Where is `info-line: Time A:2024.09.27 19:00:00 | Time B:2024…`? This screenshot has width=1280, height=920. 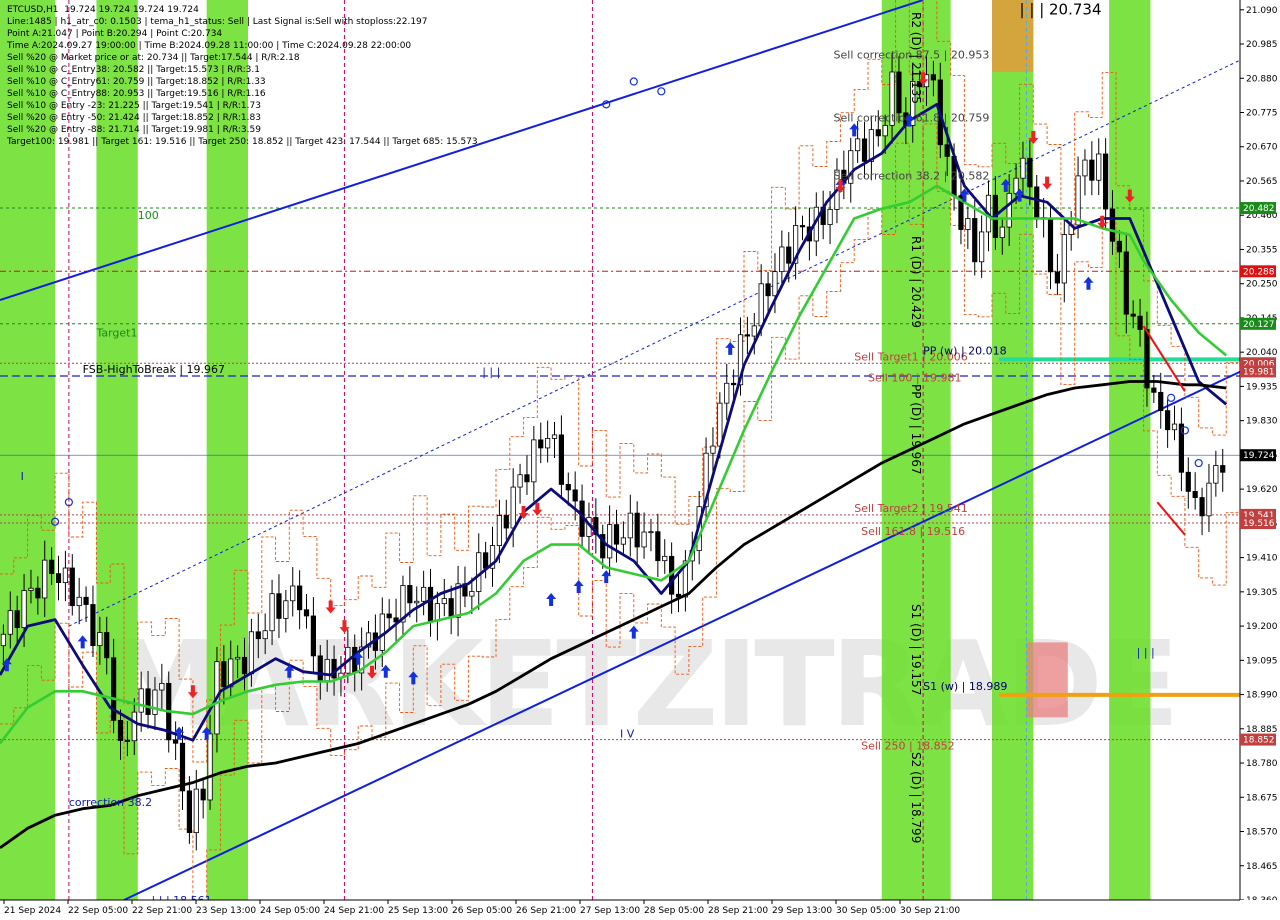 info-line: Time A:2024.09.27 19:00:00 | Time B:2024… is located at coordinates (209, 46).